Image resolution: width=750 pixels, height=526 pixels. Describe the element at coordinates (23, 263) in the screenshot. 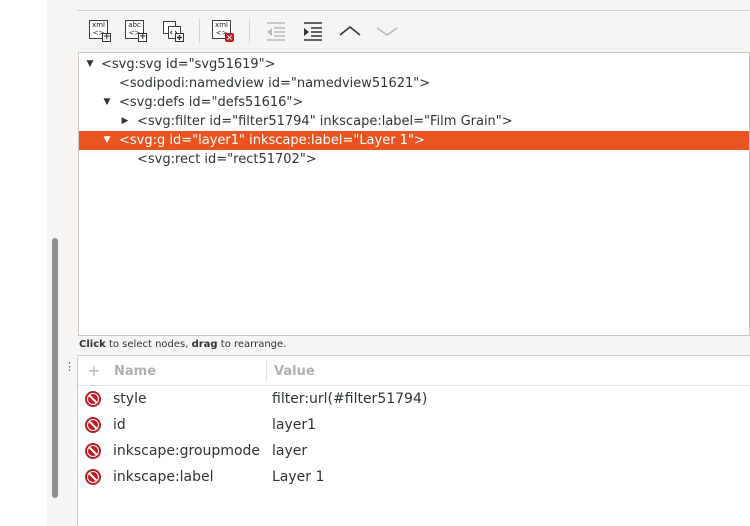

I see `left-gutter` at that location.